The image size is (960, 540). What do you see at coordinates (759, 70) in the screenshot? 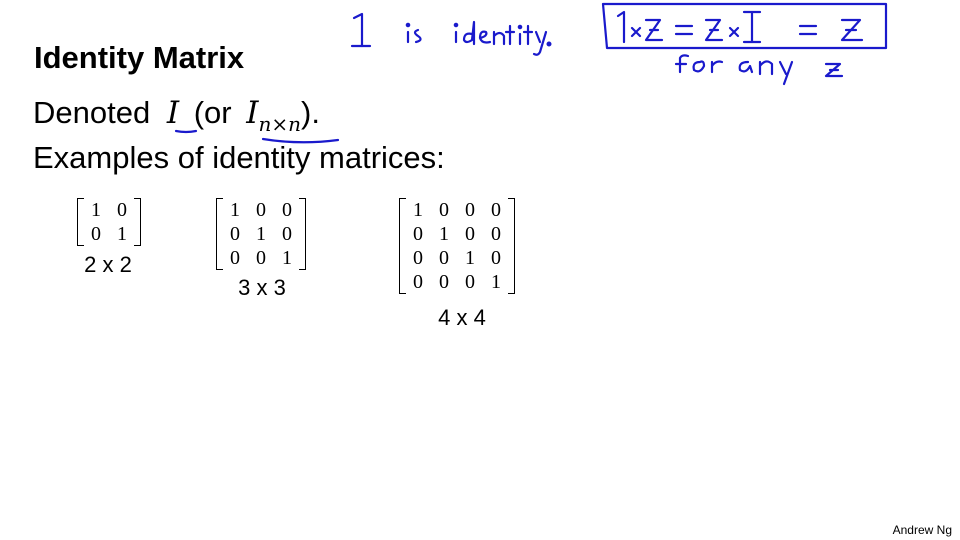
I see `ink-for-any` at bounding box center [759, 70].